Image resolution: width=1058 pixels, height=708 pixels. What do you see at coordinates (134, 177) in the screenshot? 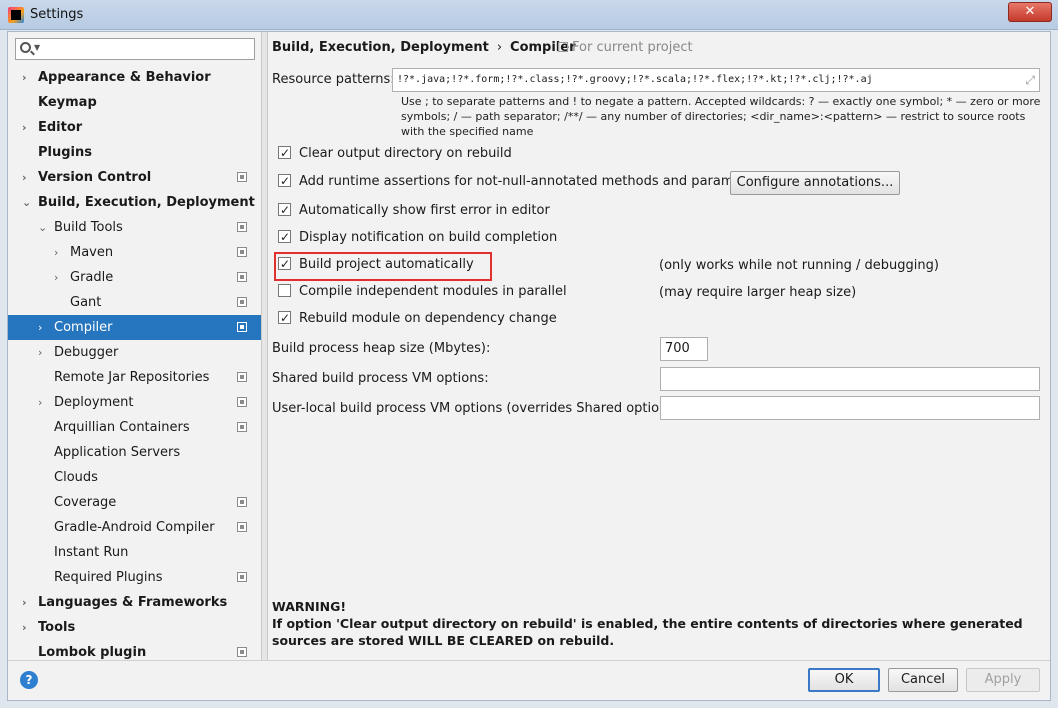
I see `sidebar-item-version-control: › Version Control` at bounding box center [134, 177].